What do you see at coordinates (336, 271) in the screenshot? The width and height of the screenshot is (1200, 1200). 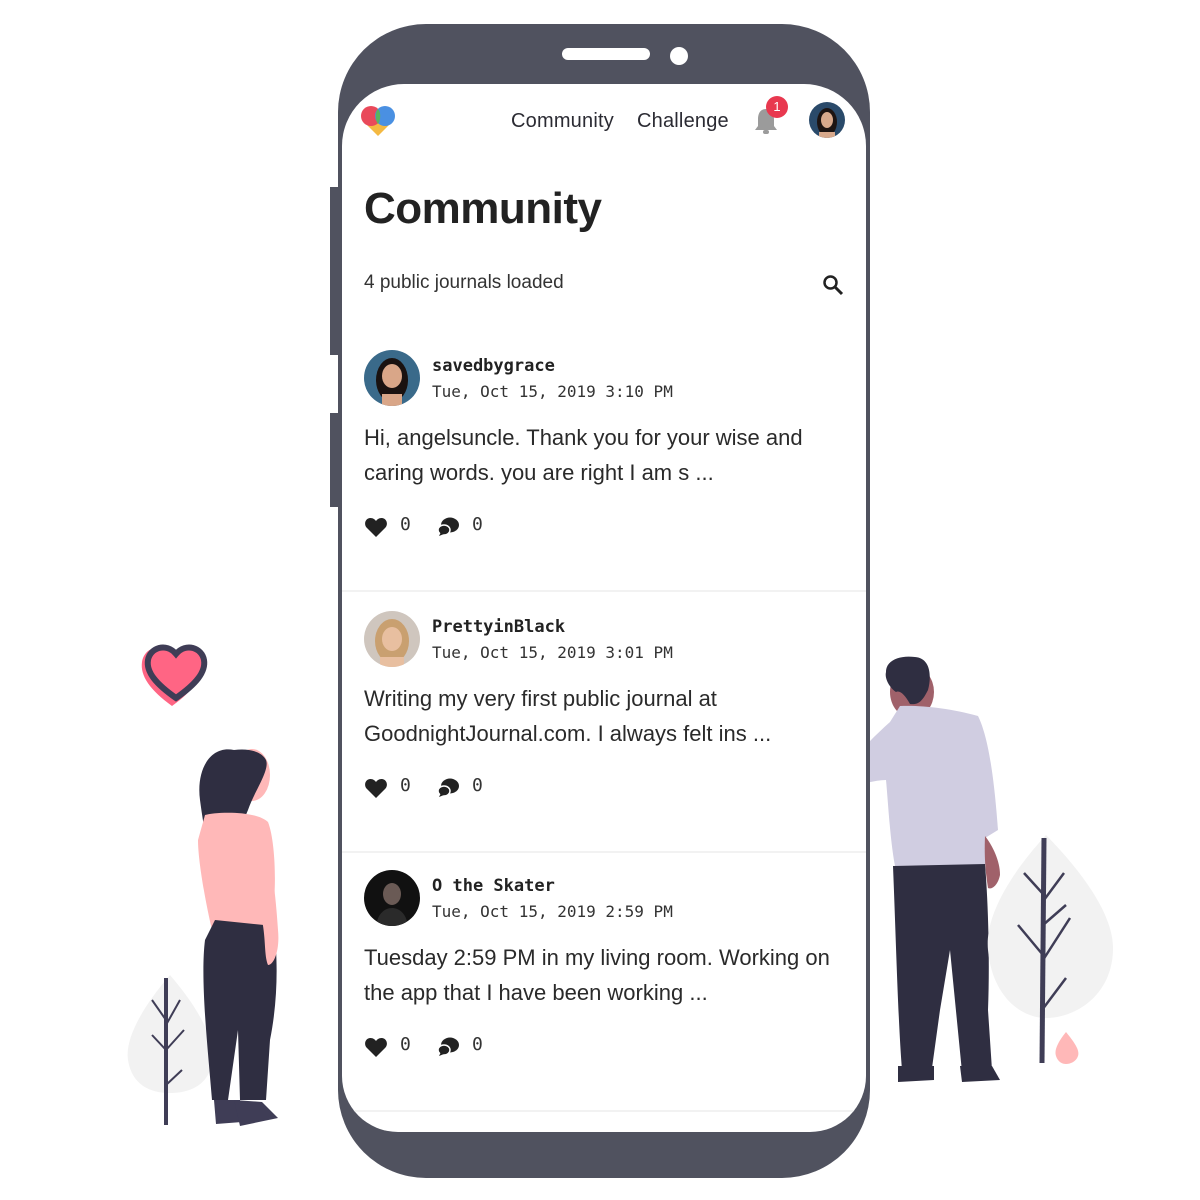 I see `phone-side-button-upper` at bounding box center [336, 271].